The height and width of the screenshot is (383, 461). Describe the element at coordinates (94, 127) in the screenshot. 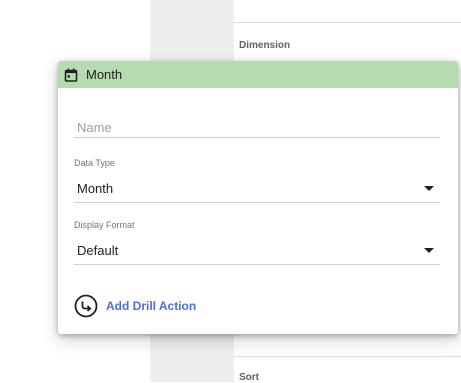

I see `name-placeholder: Name` at that location.